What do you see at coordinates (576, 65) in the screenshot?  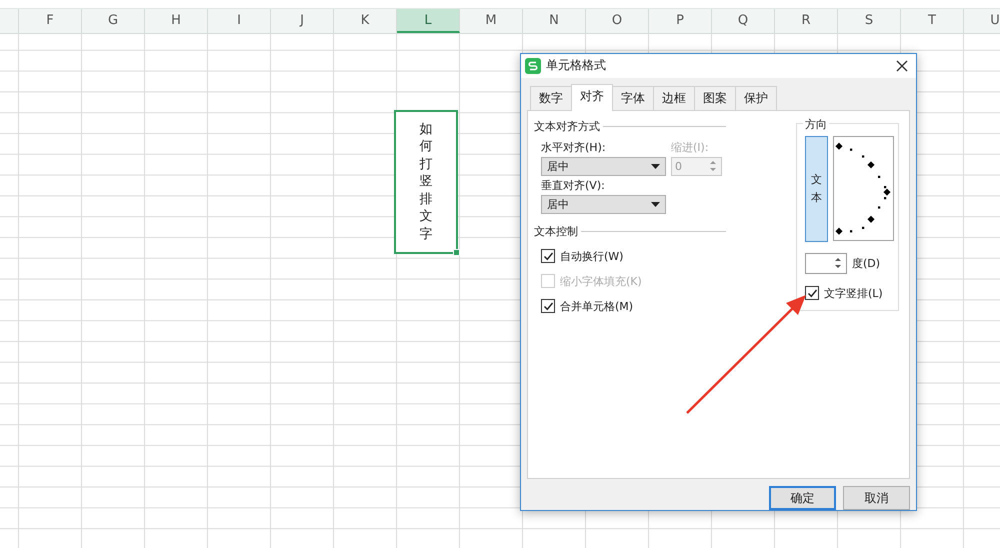 I see `window-title: 单元格格式` at bounding box center [576, 65].